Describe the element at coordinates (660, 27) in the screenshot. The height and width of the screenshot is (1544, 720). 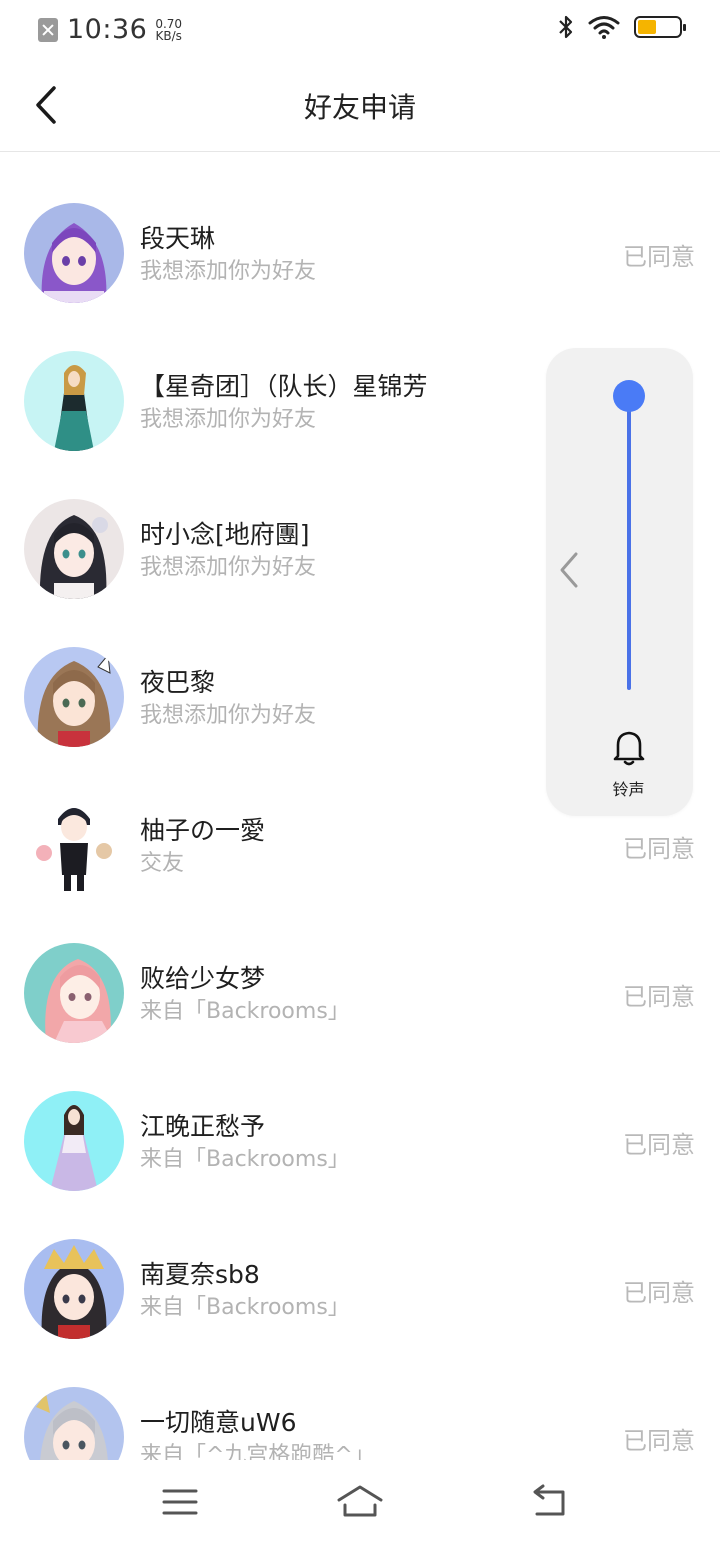
I see `battery-icon` at that location.